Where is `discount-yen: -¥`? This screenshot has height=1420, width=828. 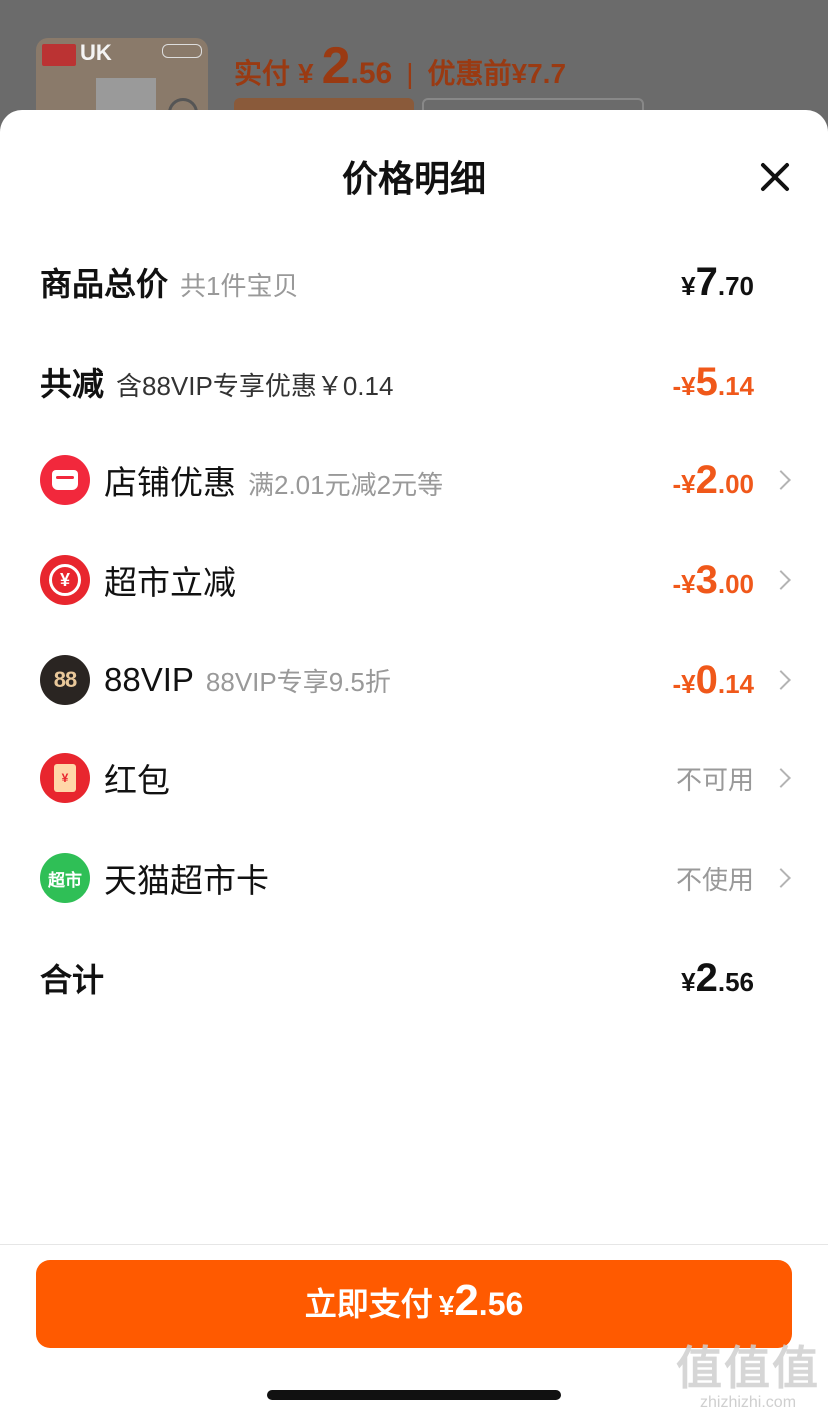 discount-yen: -¥ is located at coordinates (684, 385).